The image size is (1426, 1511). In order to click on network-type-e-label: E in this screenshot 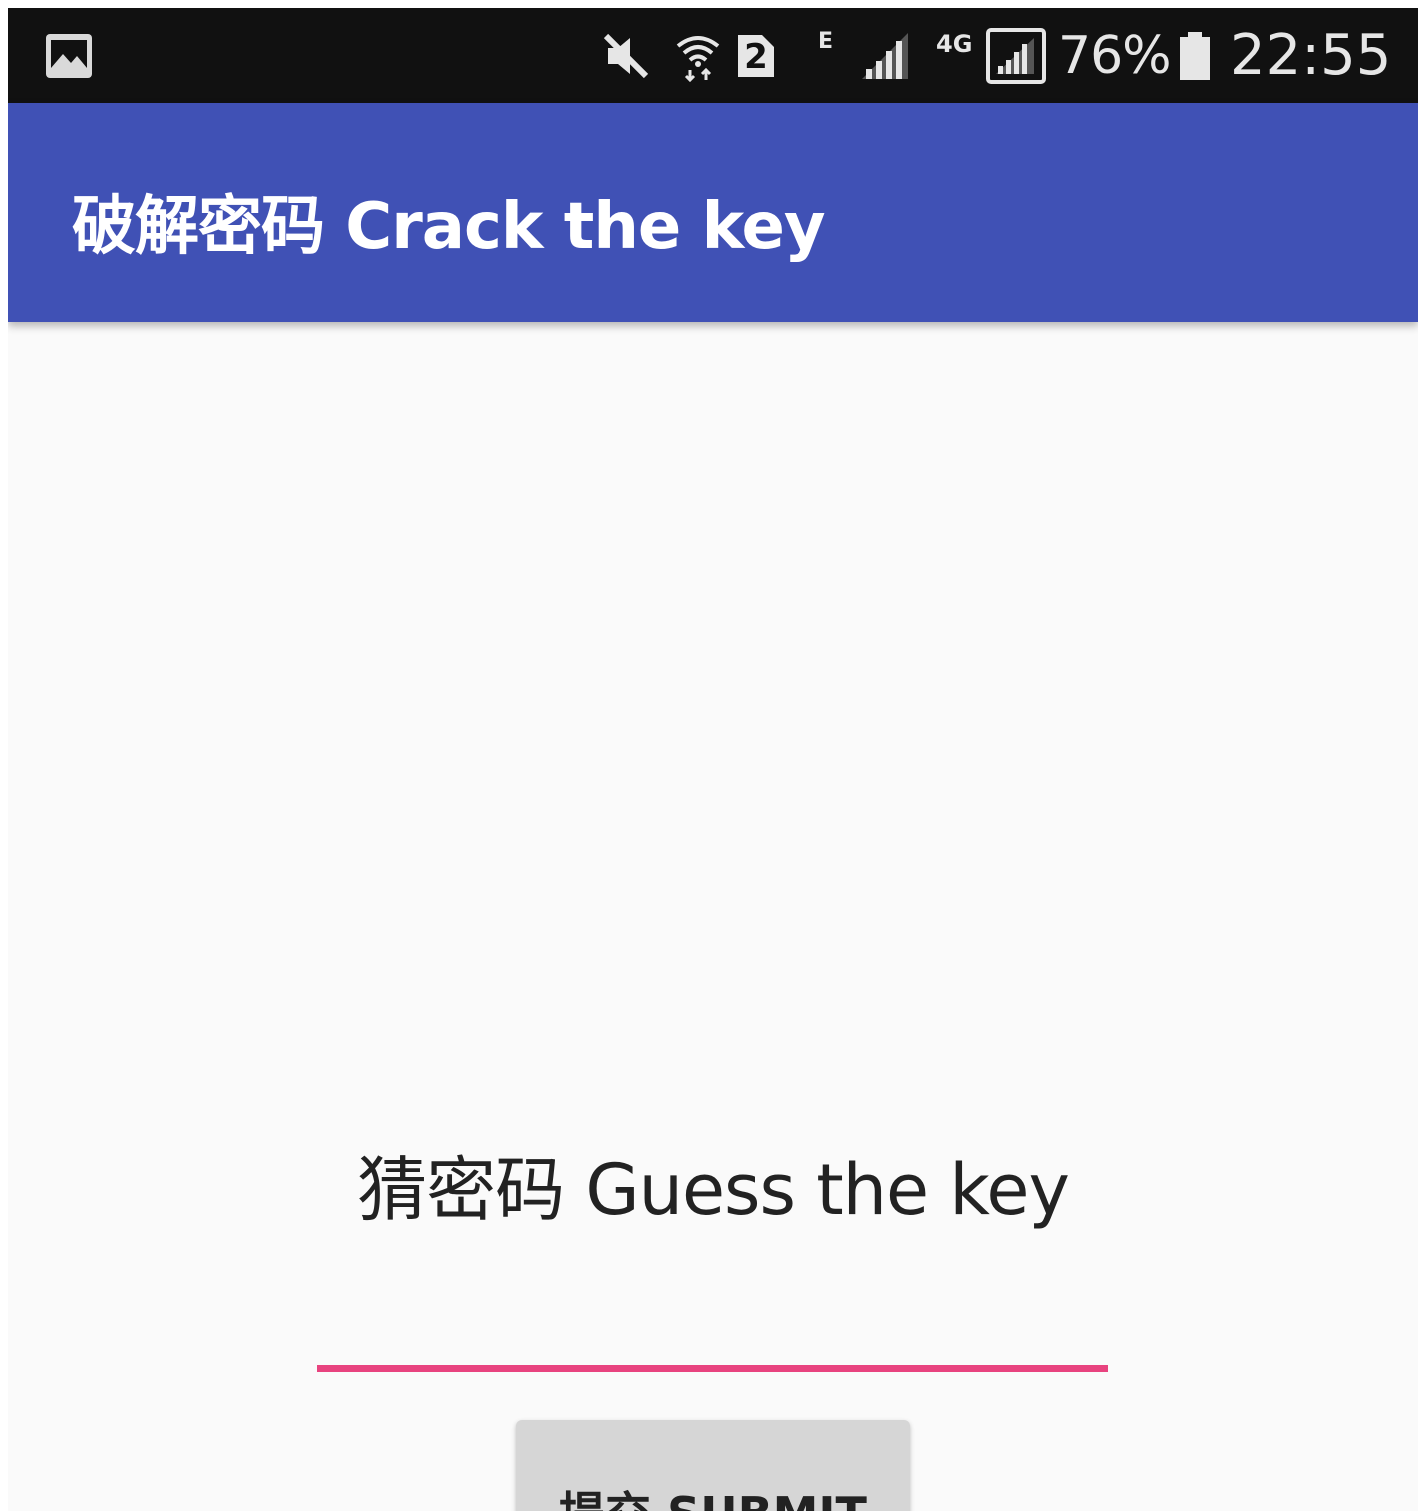, I will do `click(826, 41)`.